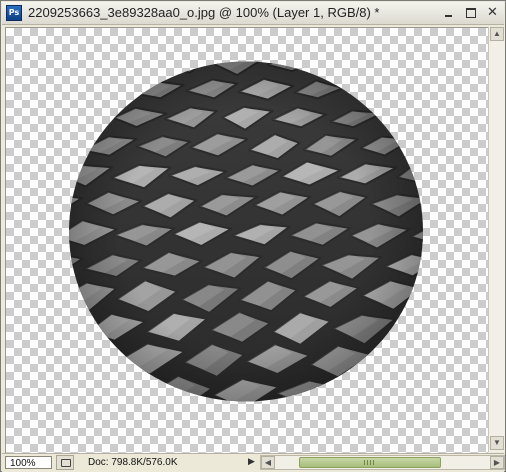 The height and width of the screenshot is (472, 506). I want to click on document-navigator-icon, so click(65, 462).